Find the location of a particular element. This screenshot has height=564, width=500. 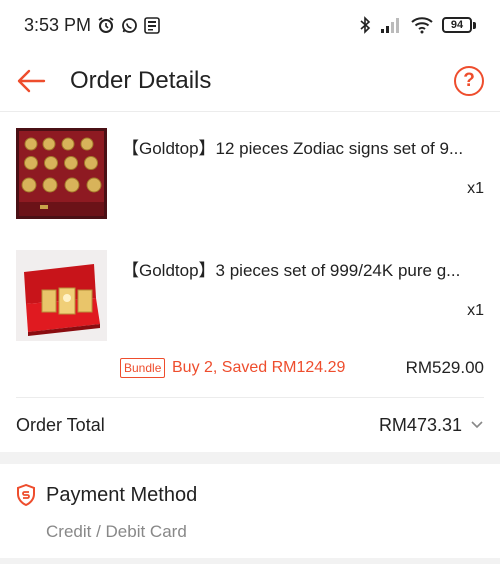

app-notification-icon is located at coordinates (152, 25).